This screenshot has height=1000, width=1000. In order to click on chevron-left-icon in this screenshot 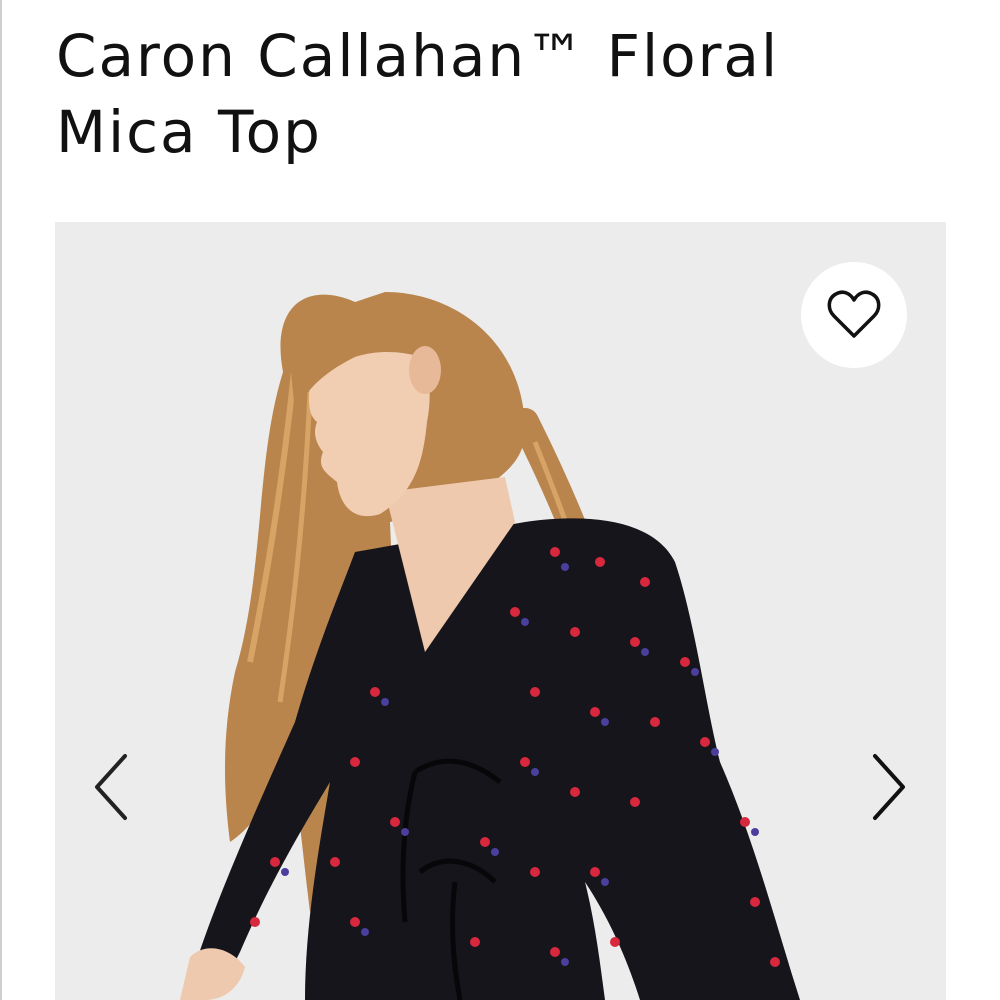, I will do `click(111, 787)`.